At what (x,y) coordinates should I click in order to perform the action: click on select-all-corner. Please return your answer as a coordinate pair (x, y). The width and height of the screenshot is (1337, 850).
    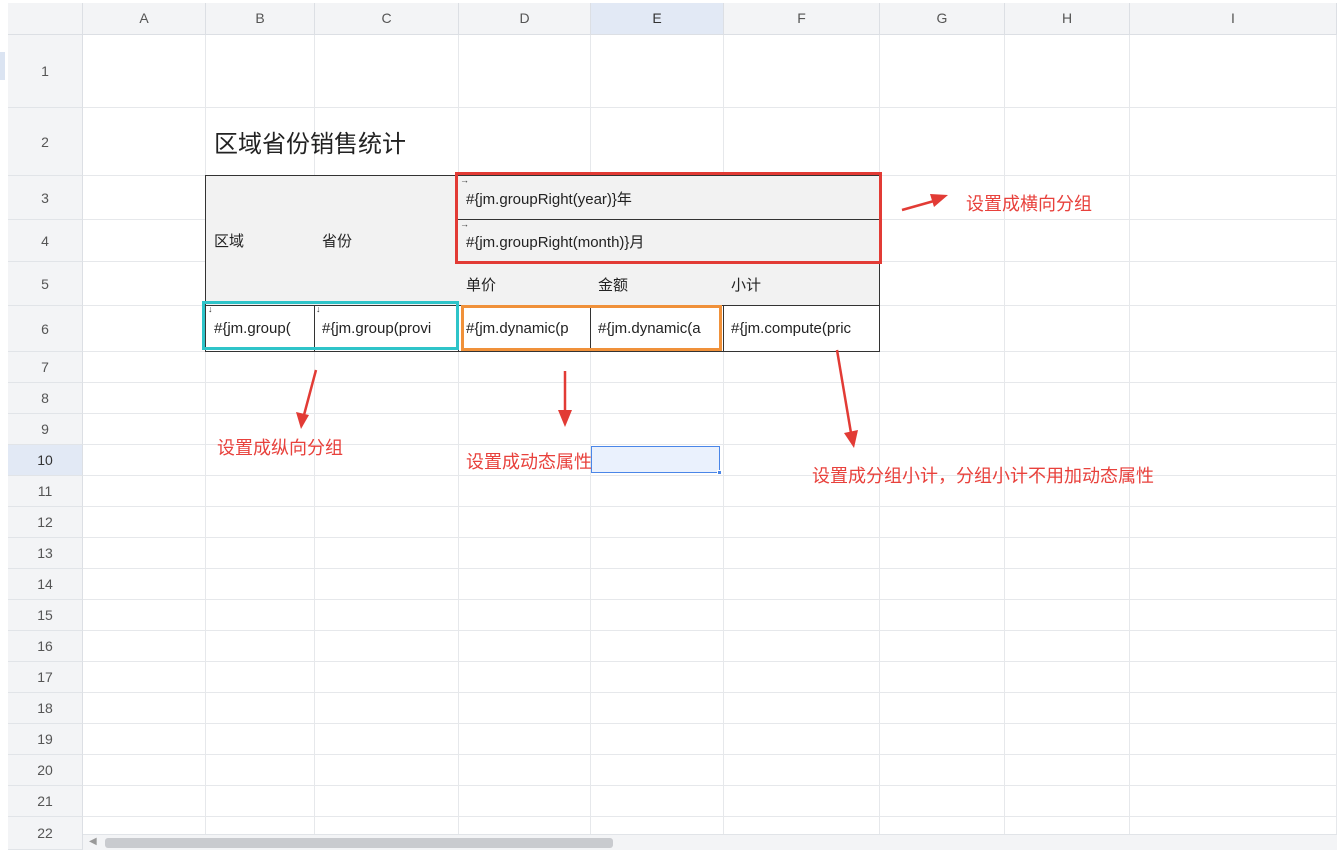
    Looking at the image, I should click on (45, 19).